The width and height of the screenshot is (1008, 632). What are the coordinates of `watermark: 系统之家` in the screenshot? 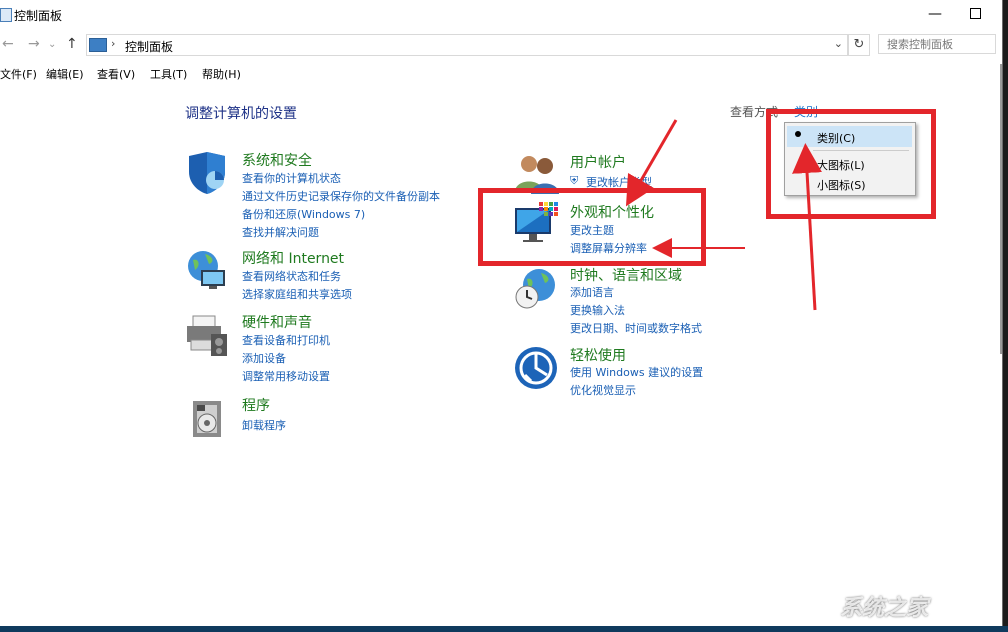 It's located at (884, 606).